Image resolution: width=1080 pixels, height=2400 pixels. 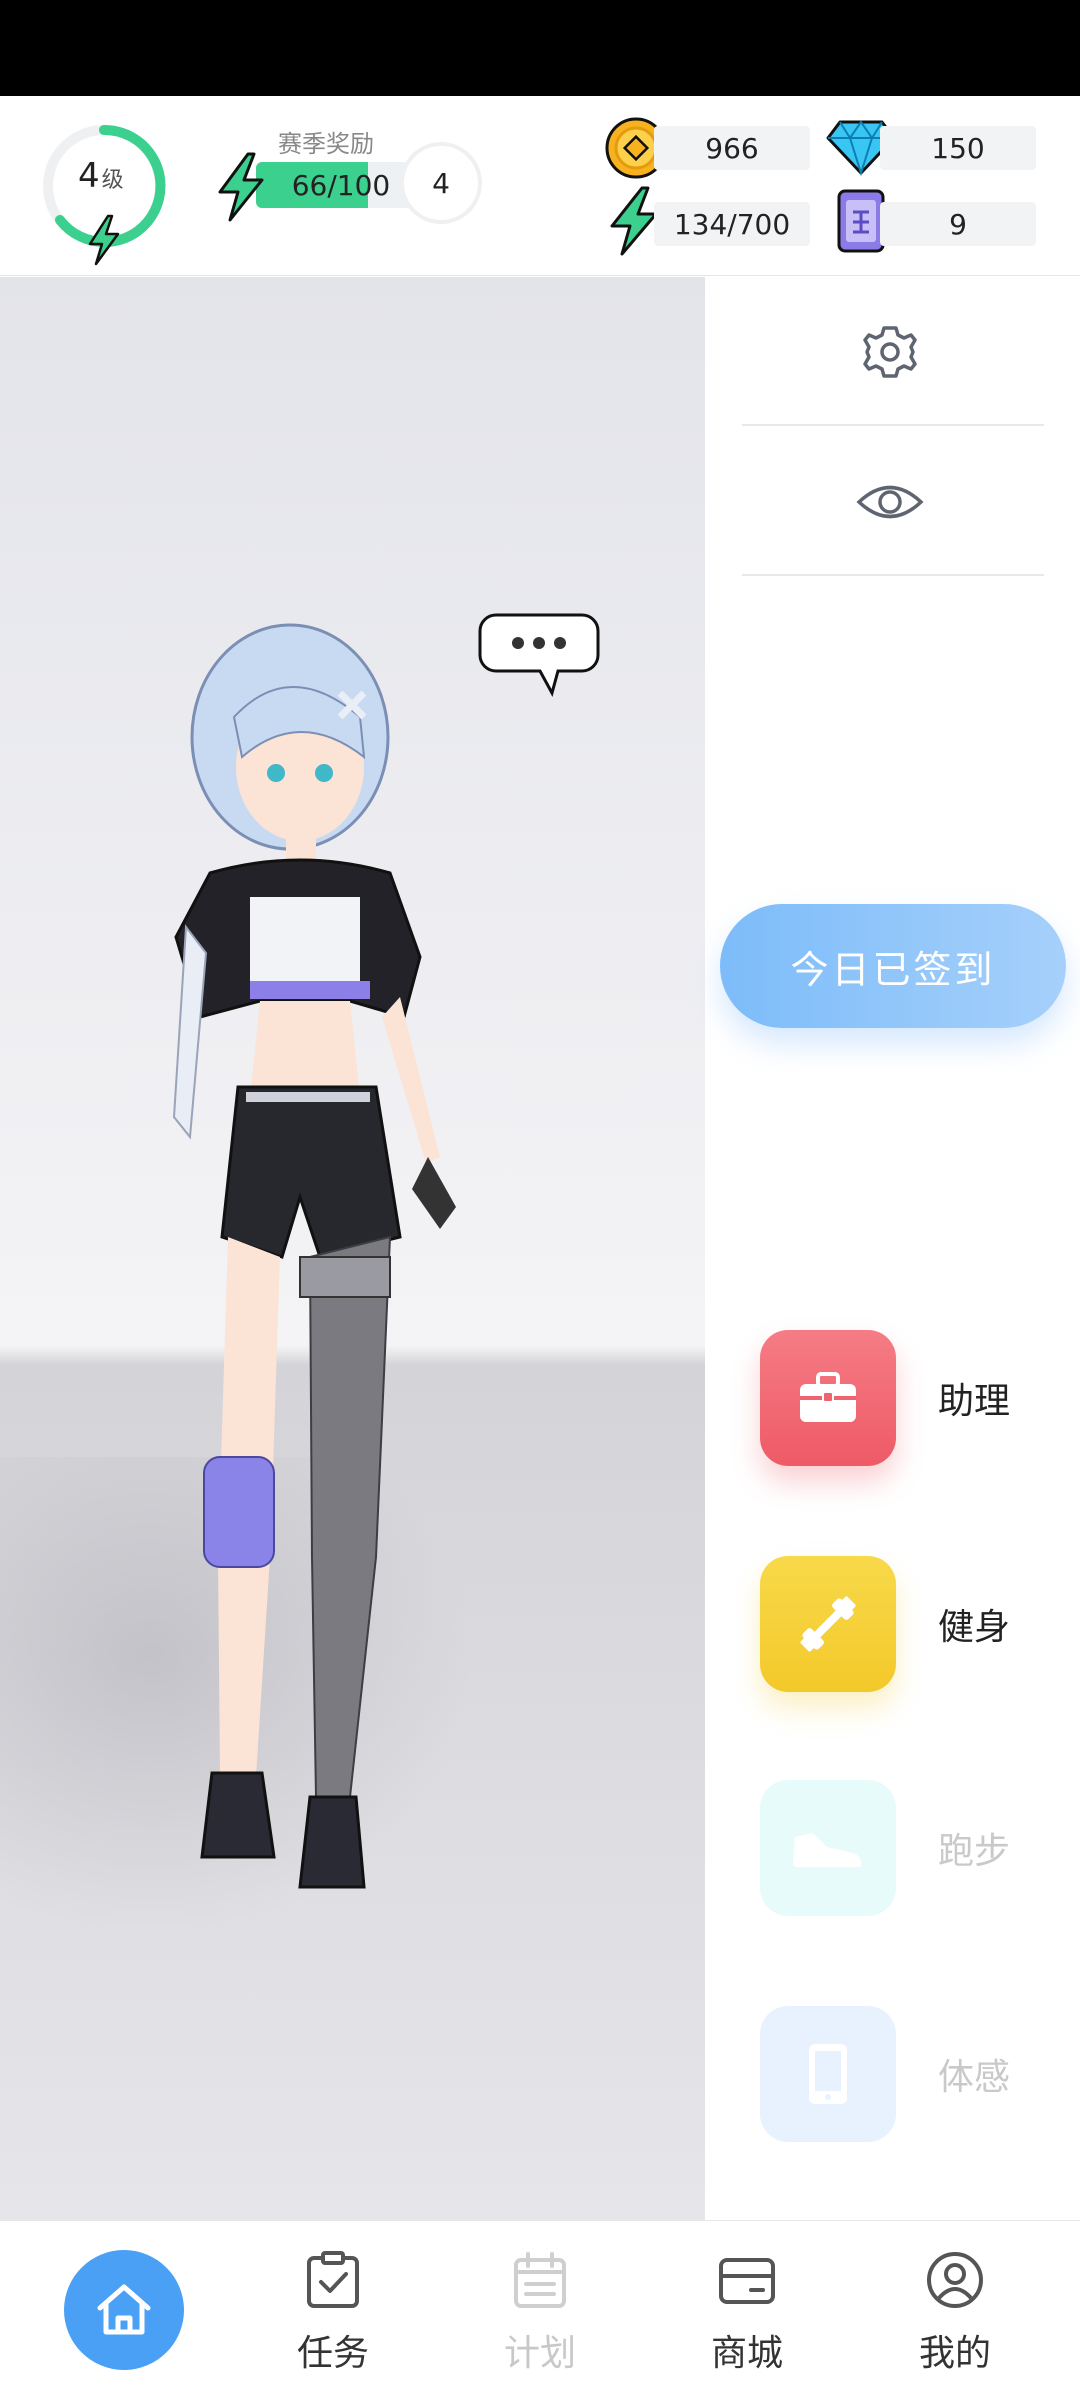 What do you see at coordinates (974, 1851) in the screenshot?
I see `menu-label: 跑步` at bounding box center [974, 1851].